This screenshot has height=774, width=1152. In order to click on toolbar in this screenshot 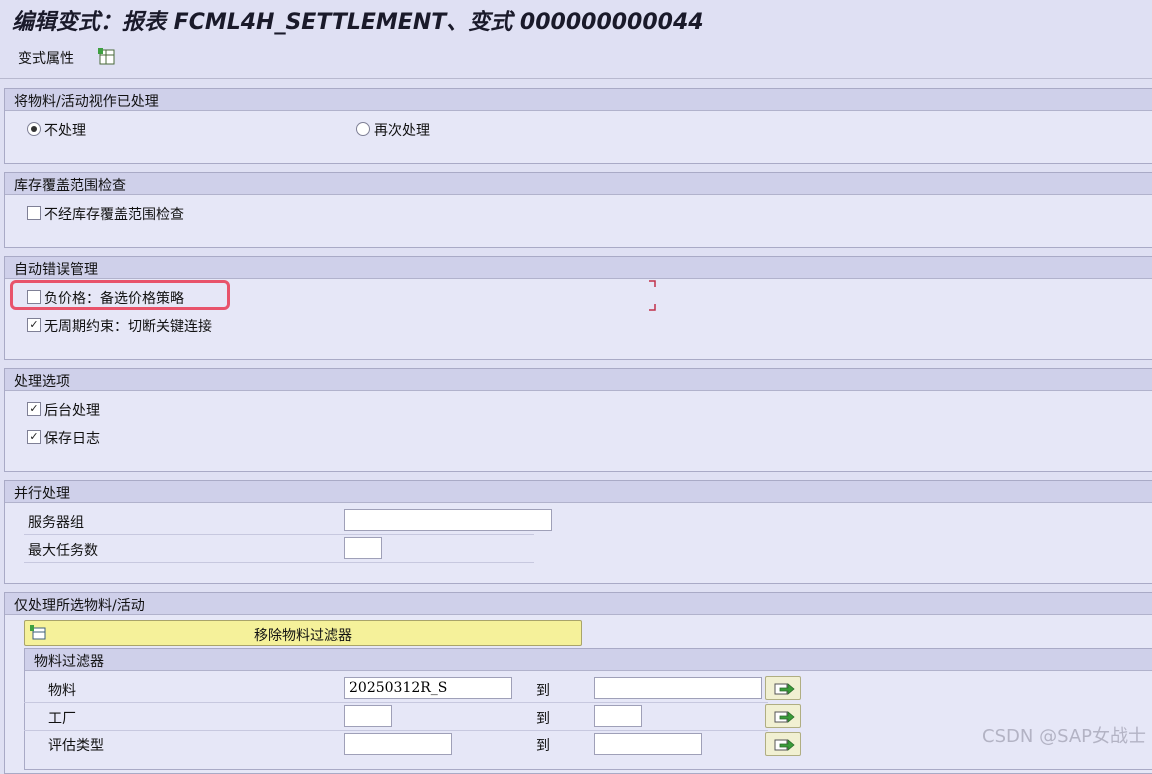, I will do `click(576, 58)`.